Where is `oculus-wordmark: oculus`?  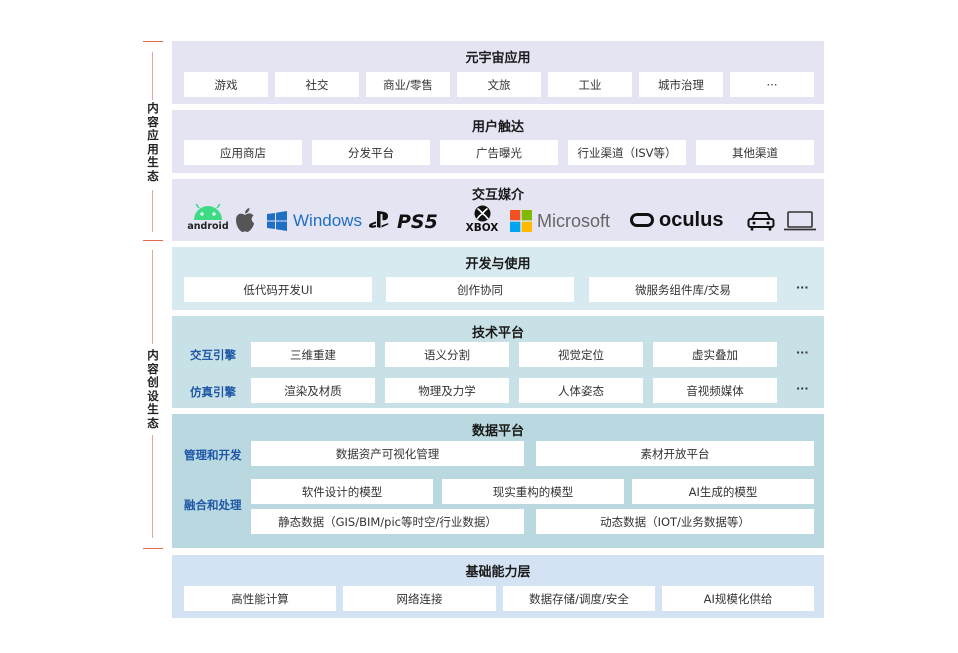
oculus-wordmark: oculus is located at coordinates (691, 219).